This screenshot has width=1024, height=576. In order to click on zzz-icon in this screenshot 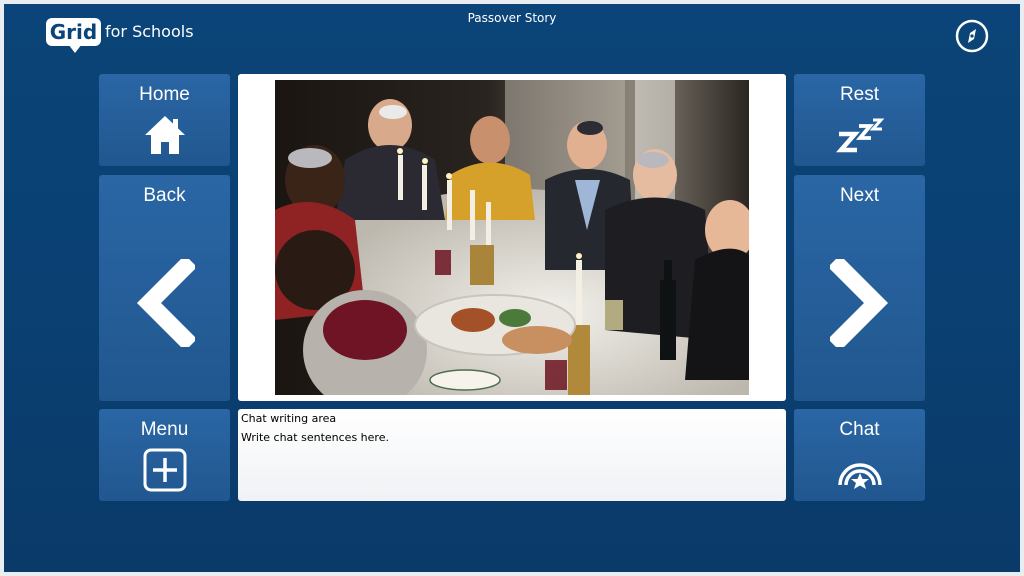, I will do `click(859, 135)`.